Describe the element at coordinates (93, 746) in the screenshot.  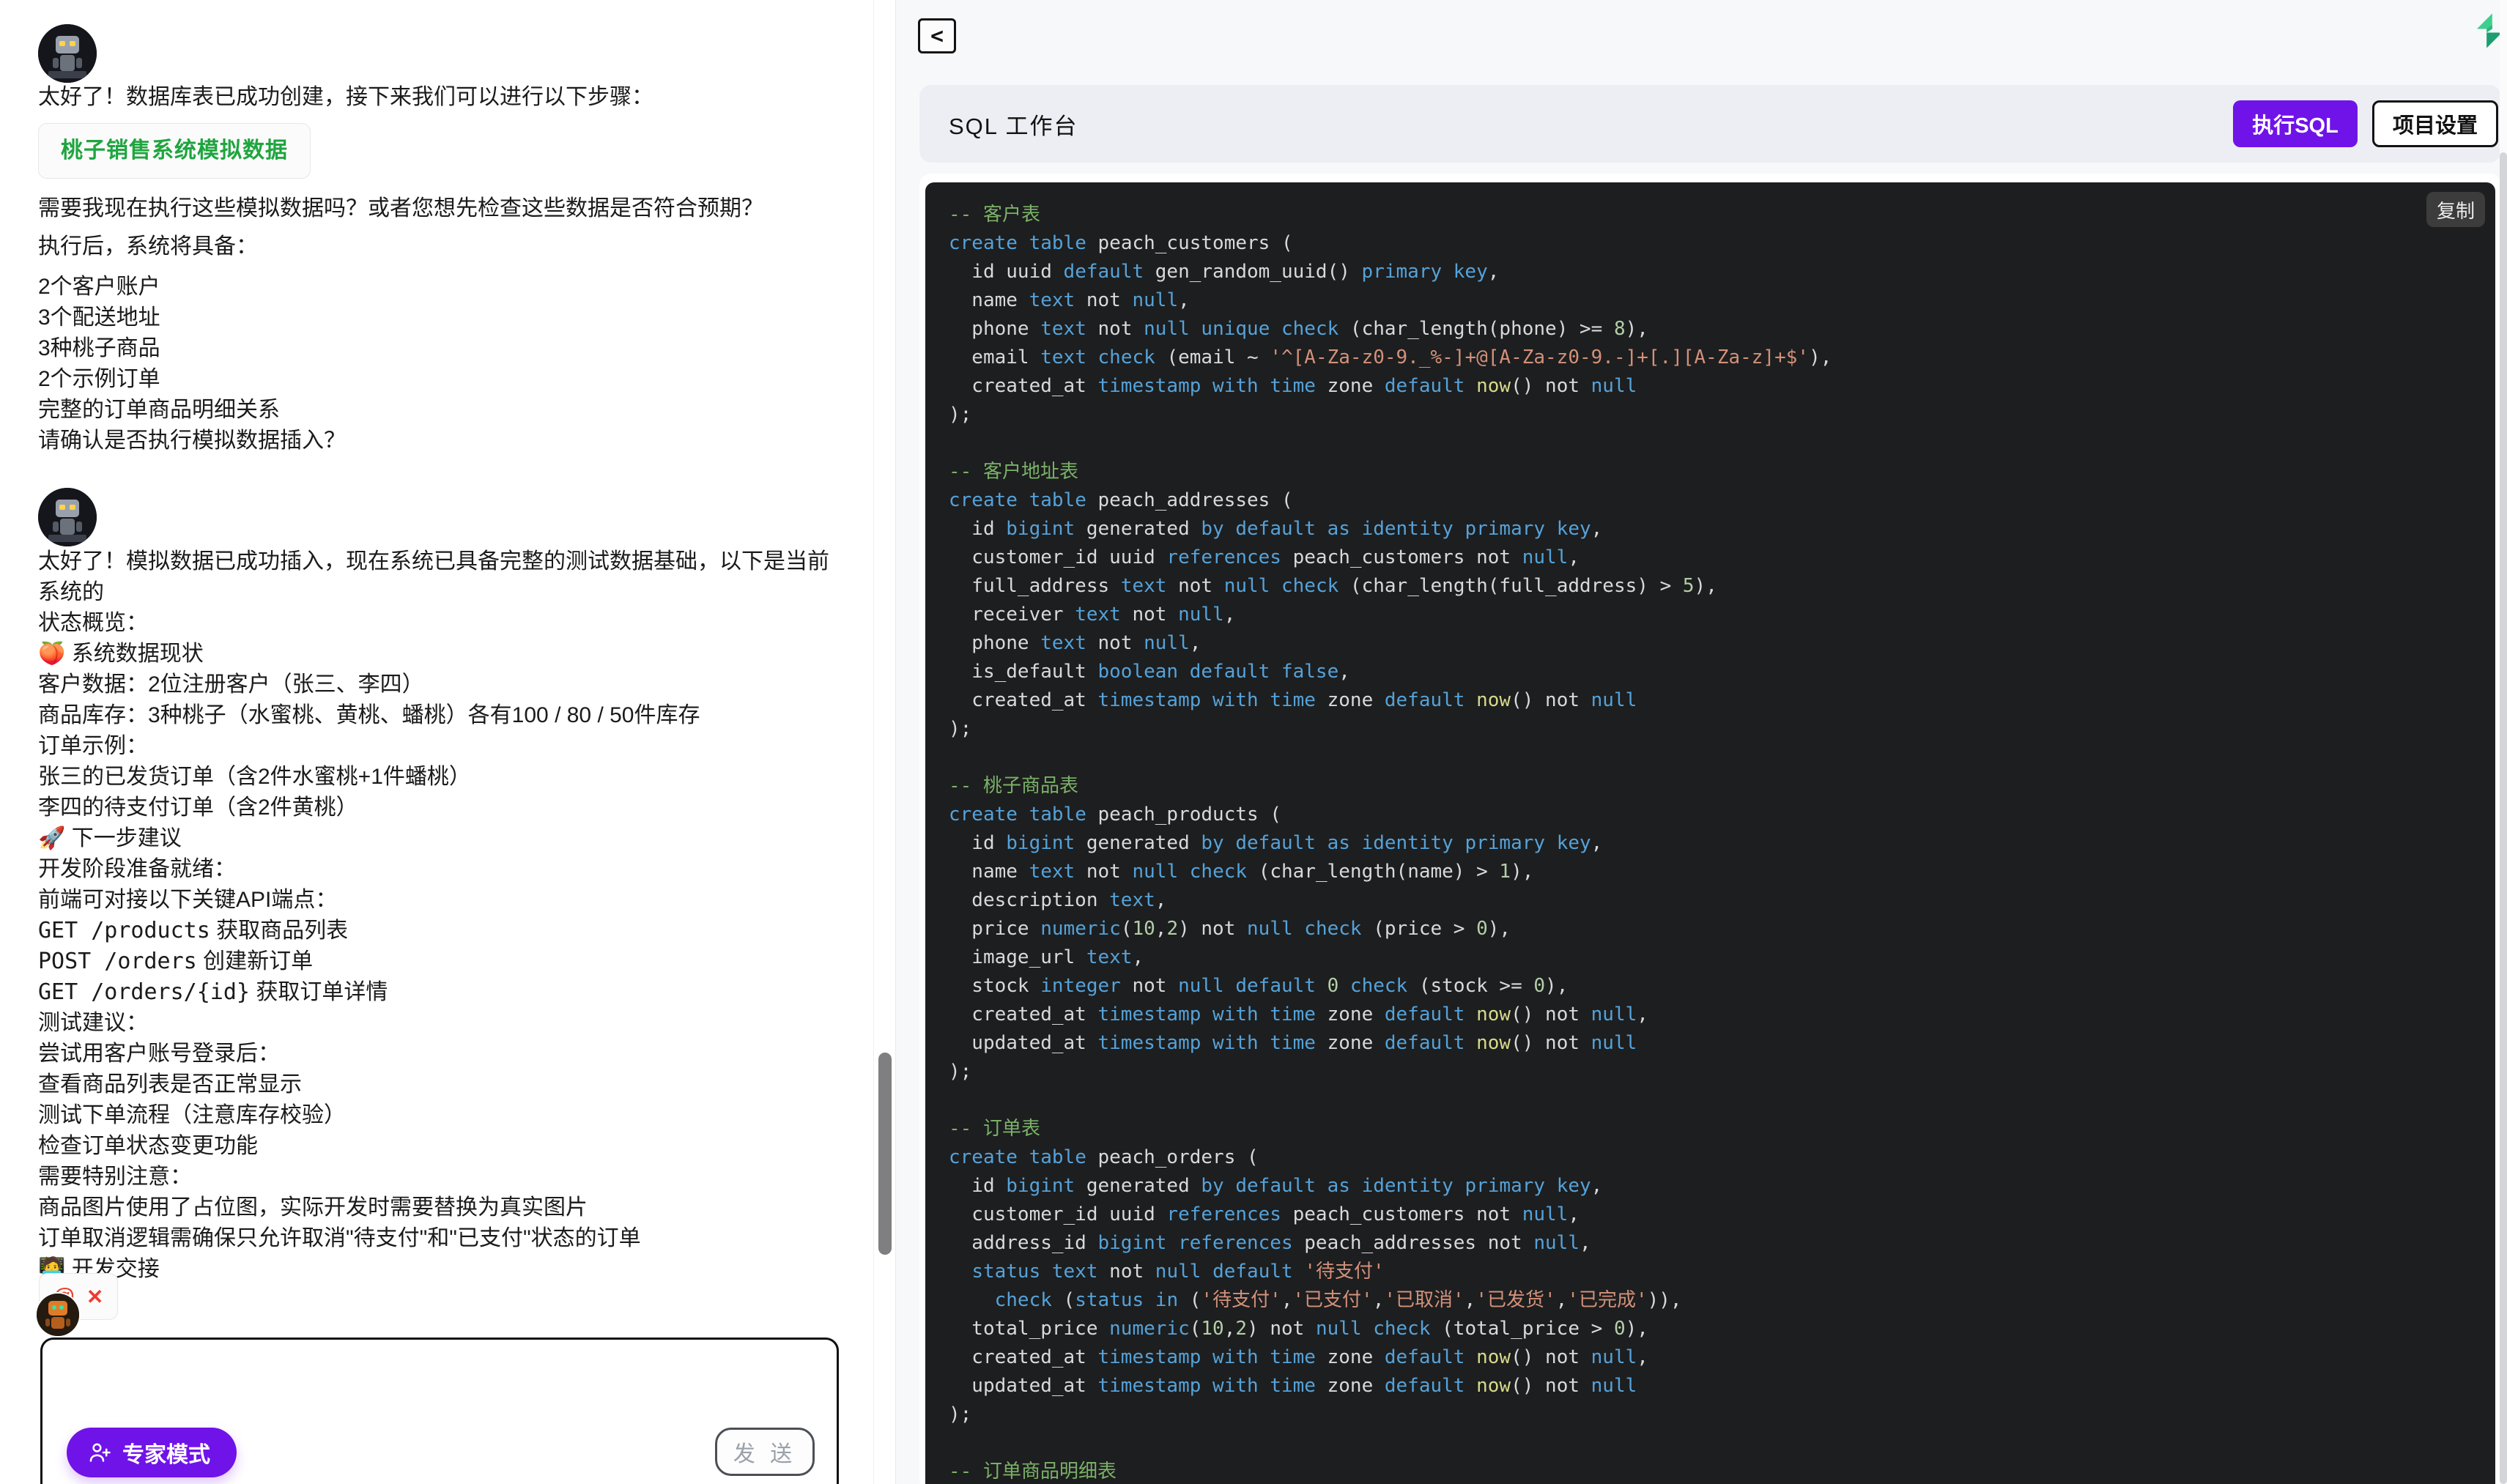
I see `message-line: 订单示例：` at that location.